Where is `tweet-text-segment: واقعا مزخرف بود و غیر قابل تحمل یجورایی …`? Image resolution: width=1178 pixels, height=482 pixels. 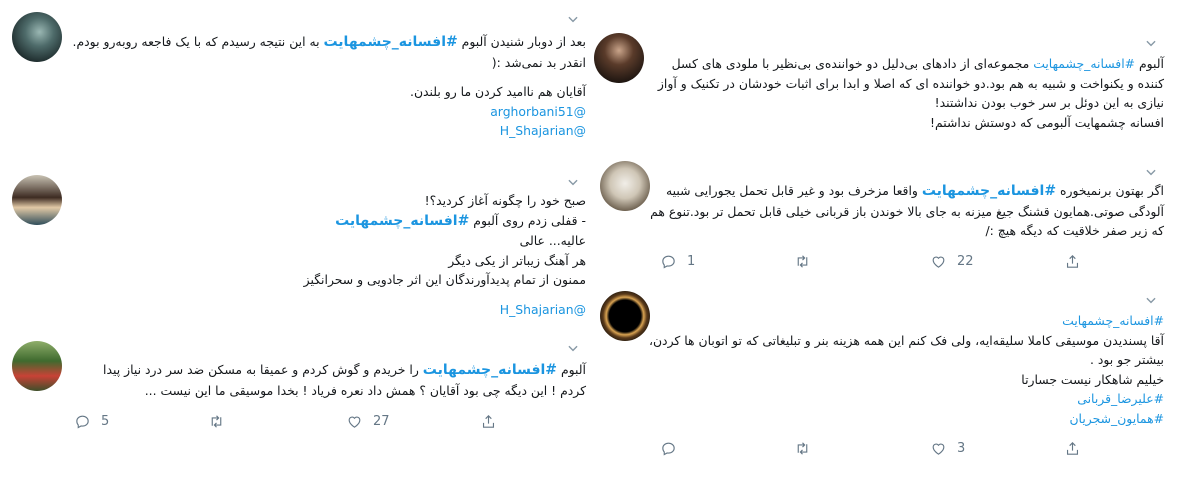 tweet-text-segment: واقعا مزخرف بود و غیر قابل تحمل یجورایی … is located at coordinates (793, 190).